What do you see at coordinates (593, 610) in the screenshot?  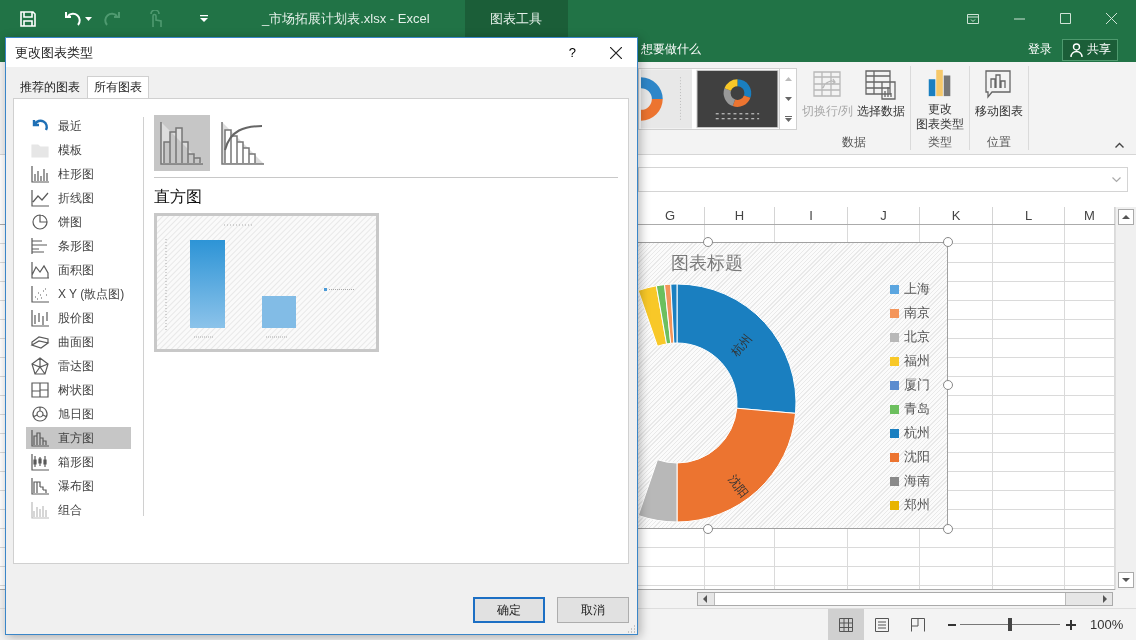 I see `cancel-button: 取消` at bounding box center [593, 610].